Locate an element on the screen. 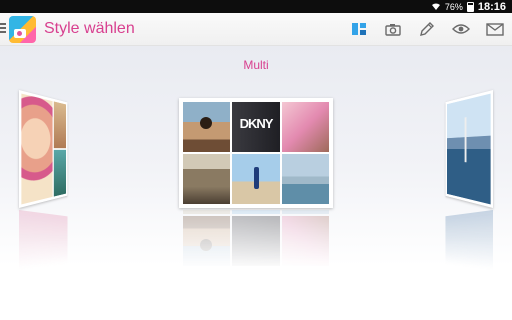  drawer-icon is located at coordinates (3, 29).